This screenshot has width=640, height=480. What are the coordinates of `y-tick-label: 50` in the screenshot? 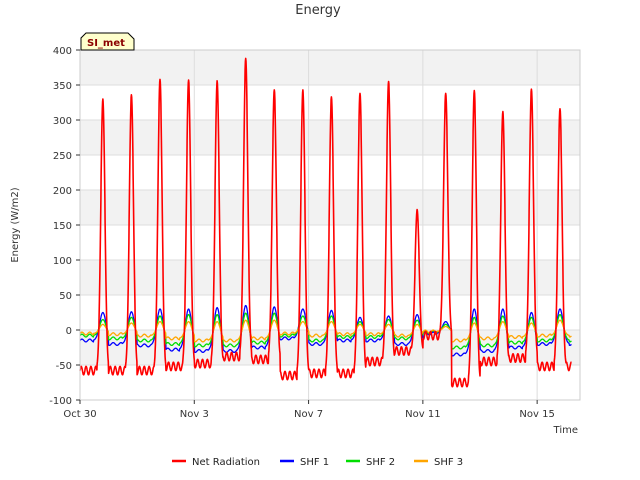 It's located at (65, 296).